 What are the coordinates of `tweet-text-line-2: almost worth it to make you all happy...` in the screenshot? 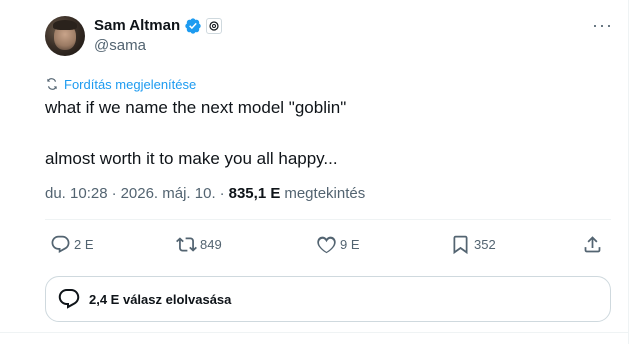 It's located at (191, 158).